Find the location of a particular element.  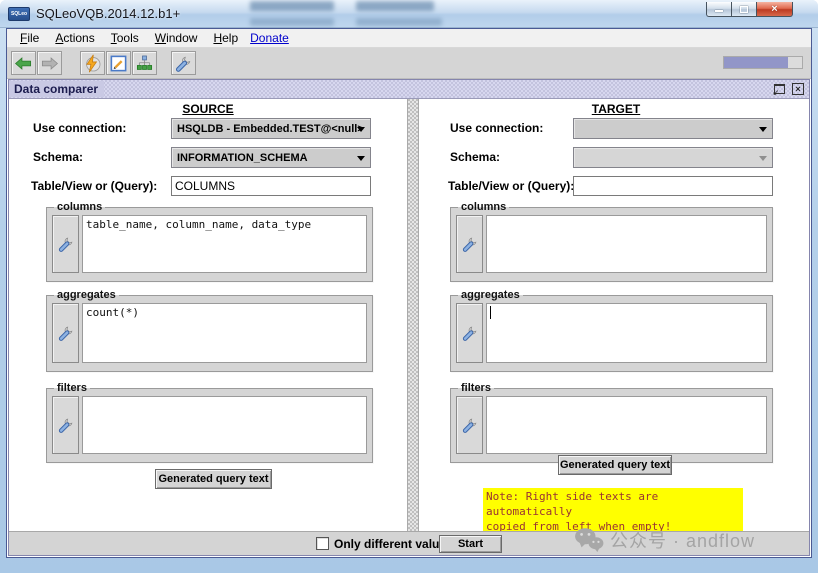

window-controls: × is located at coordinates (749, 9).